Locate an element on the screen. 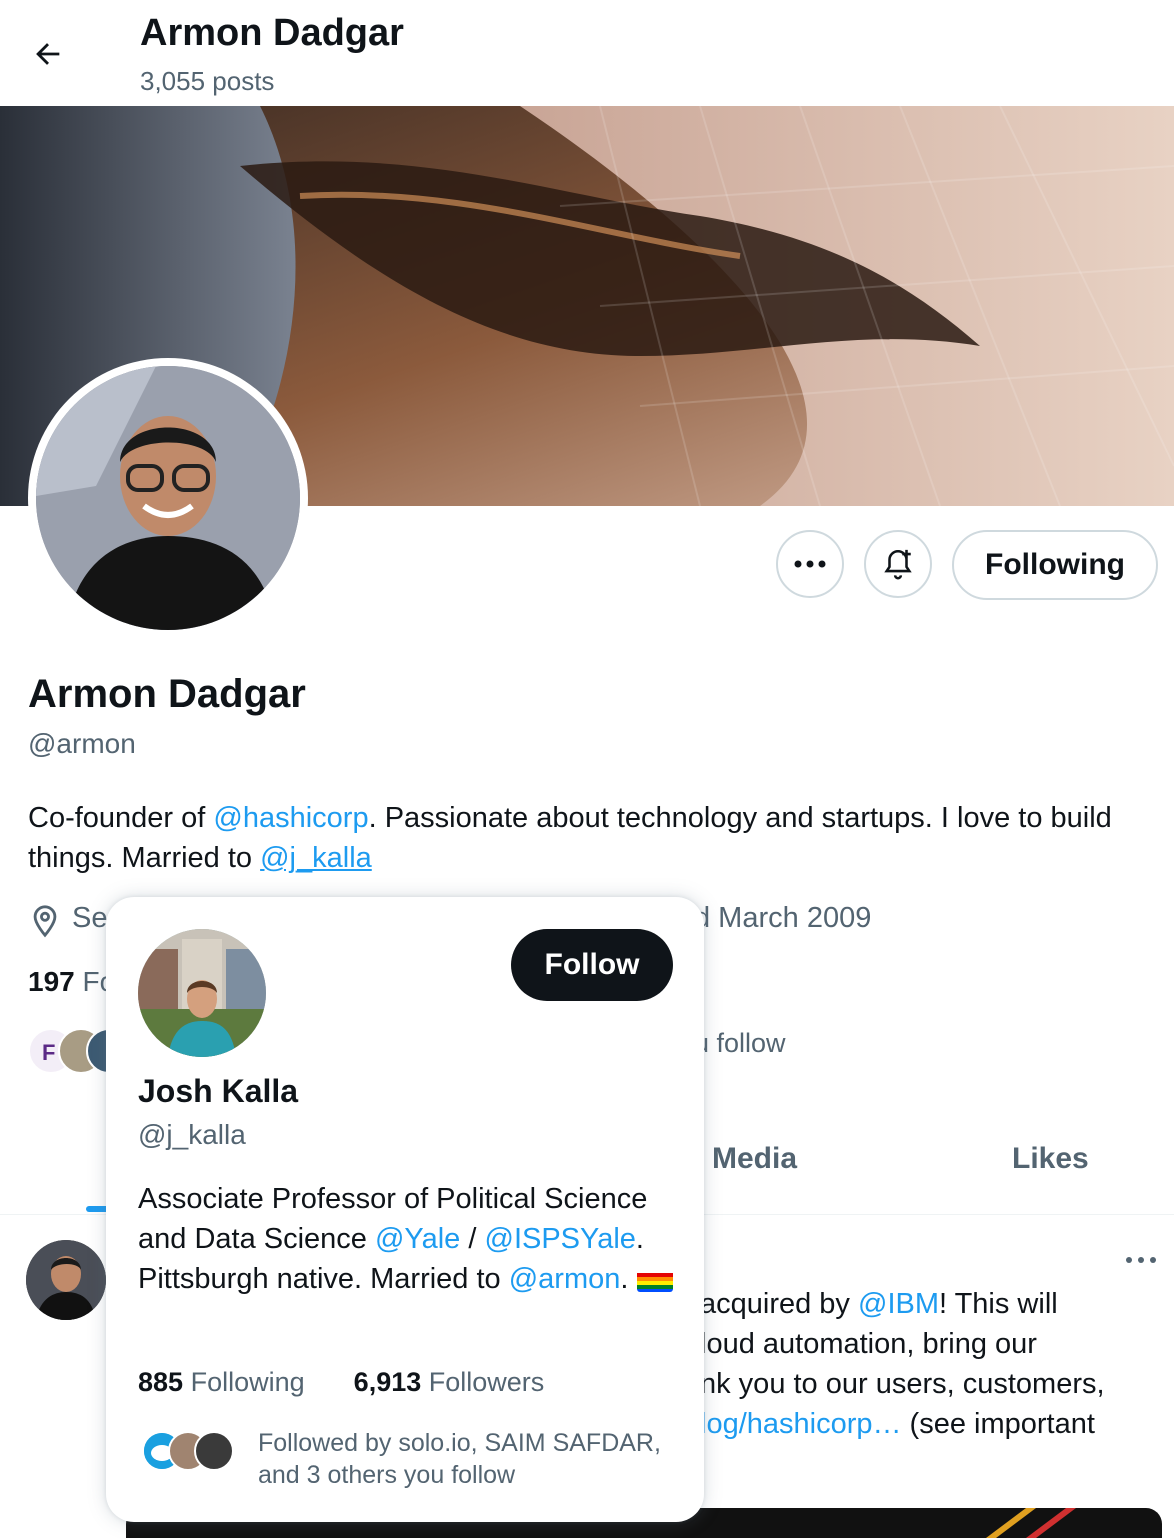 The image size is (1174, 1538). bio-text: Co-founder of is located at coordinates (121, 818).